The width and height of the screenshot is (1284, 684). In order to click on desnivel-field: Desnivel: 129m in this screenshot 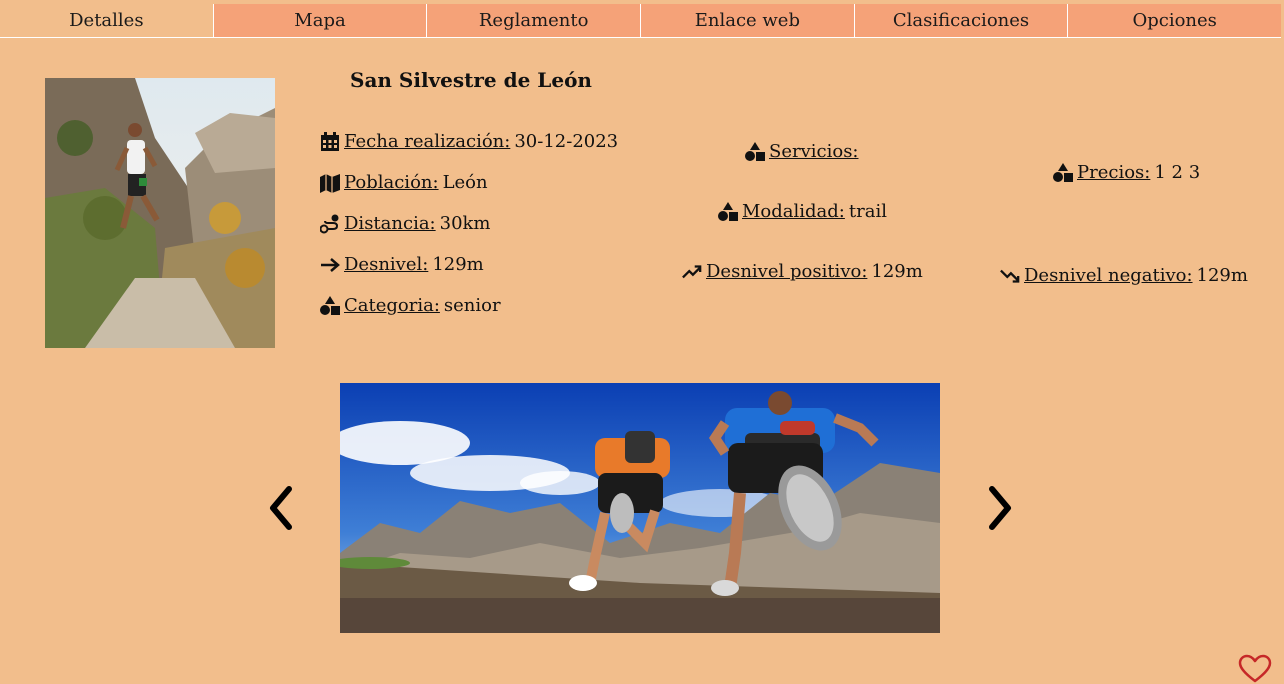, I will do `click(402, 264)`.